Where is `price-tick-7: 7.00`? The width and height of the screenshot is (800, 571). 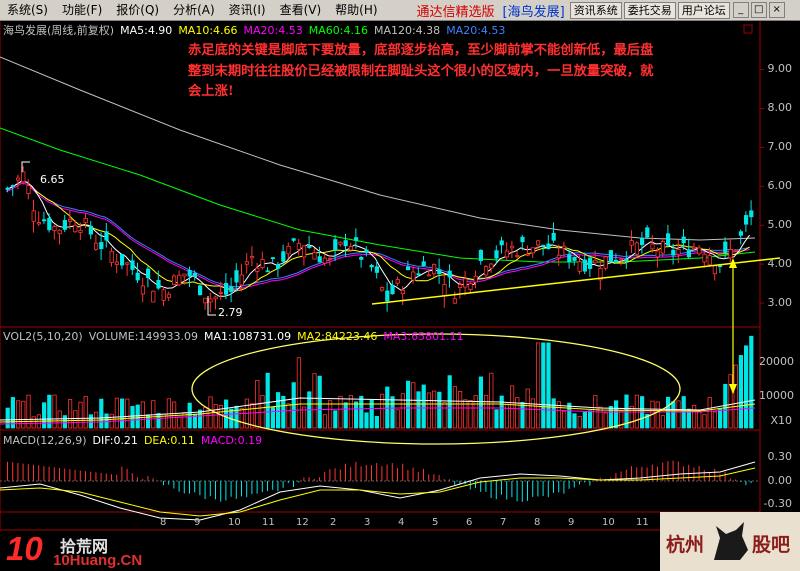 price-tick-7: 7.00 is located at coordinates (780, 146).